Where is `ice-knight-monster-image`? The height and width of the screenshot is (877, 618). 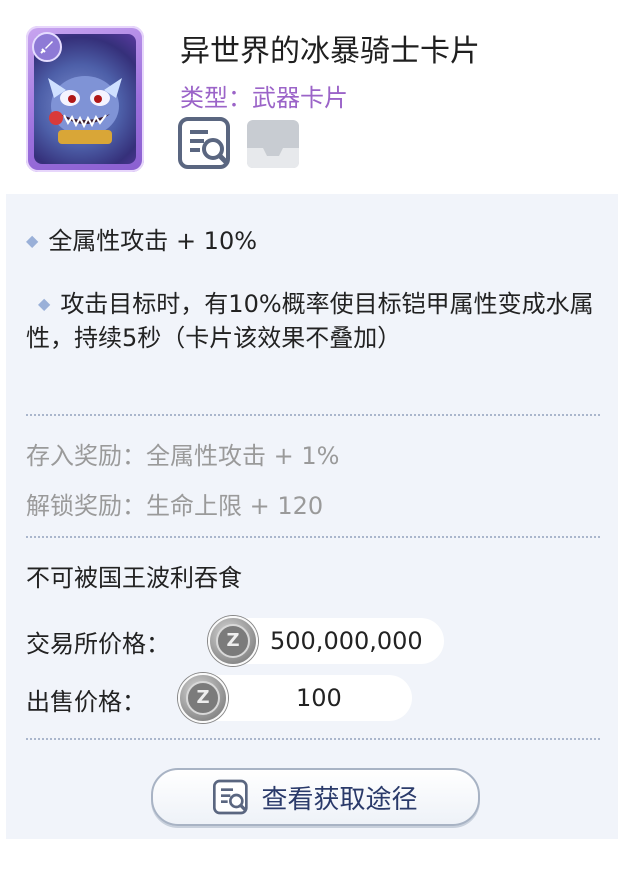
ice-knight-monster-image is located at coordinates (85, 110).